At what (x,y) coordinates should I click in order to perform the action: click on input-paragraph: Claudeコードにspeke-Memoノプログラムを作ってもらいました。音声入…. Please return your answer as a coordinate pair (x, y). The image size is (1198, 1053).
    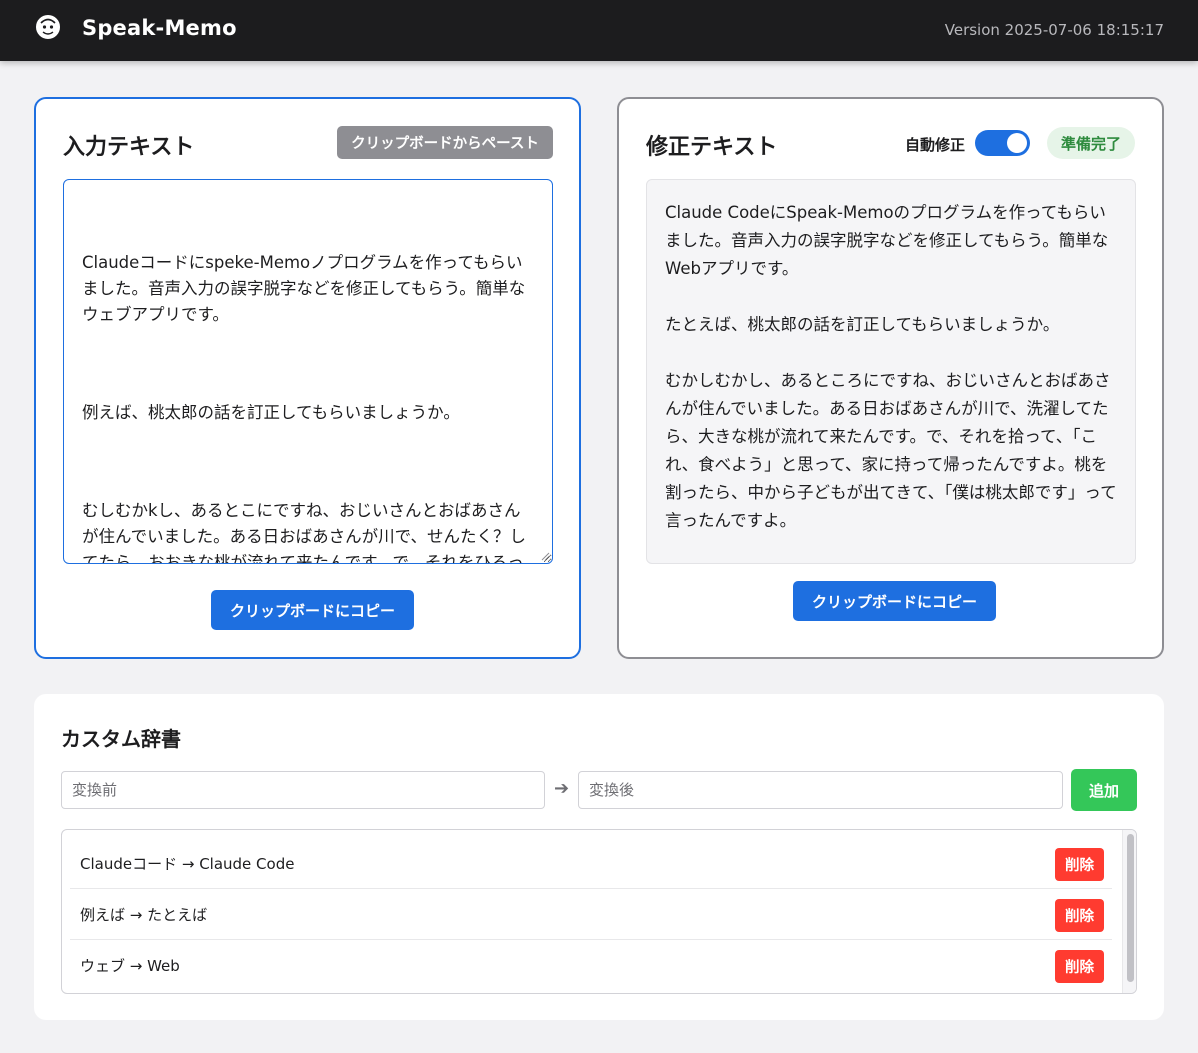
    Looking at the image, I should click on (304, 288).